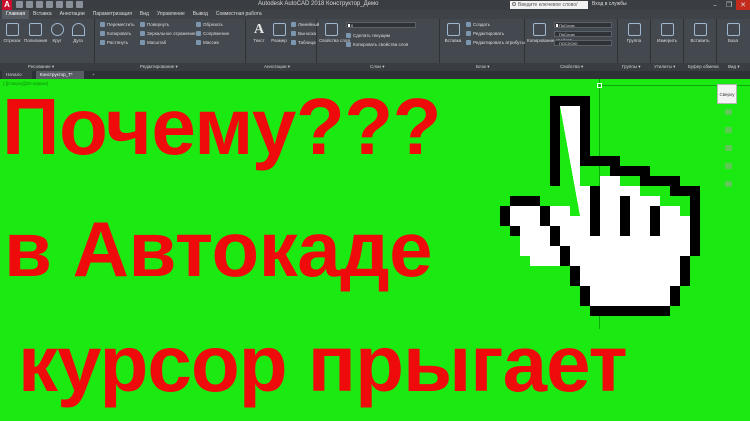 This screenshot has height=421, width=750. I want to click on rotate-button: Повернуть, so click(154, 24).